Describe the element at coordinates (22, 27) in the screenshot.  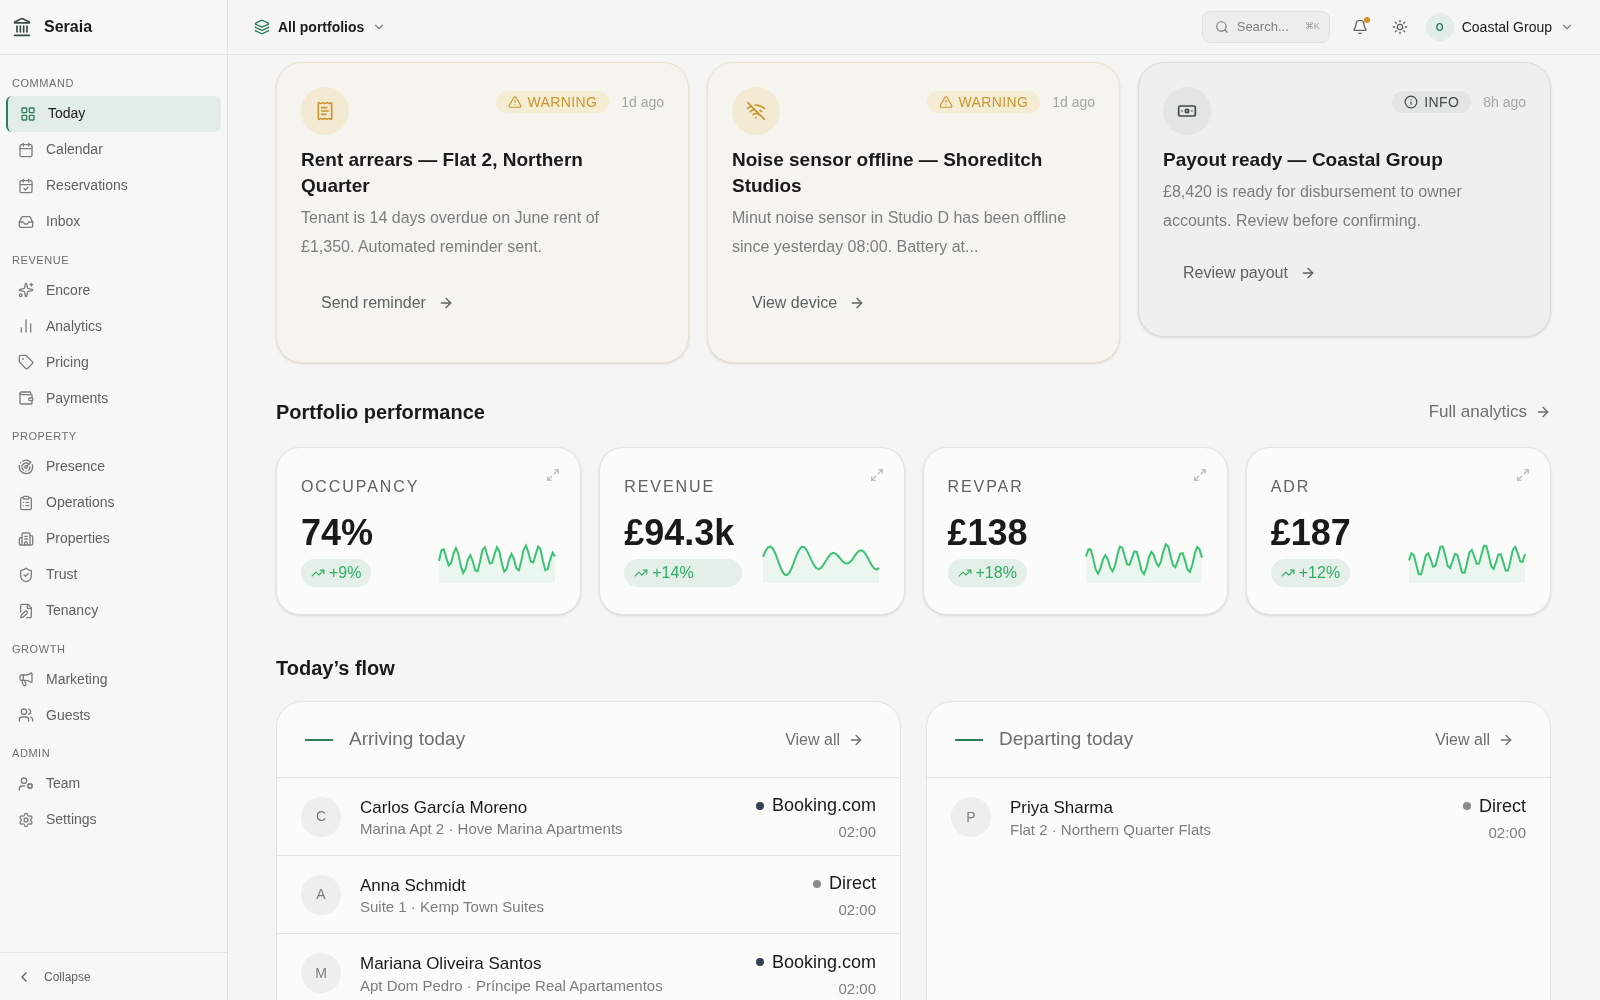
I see `logo-icon` at that location.